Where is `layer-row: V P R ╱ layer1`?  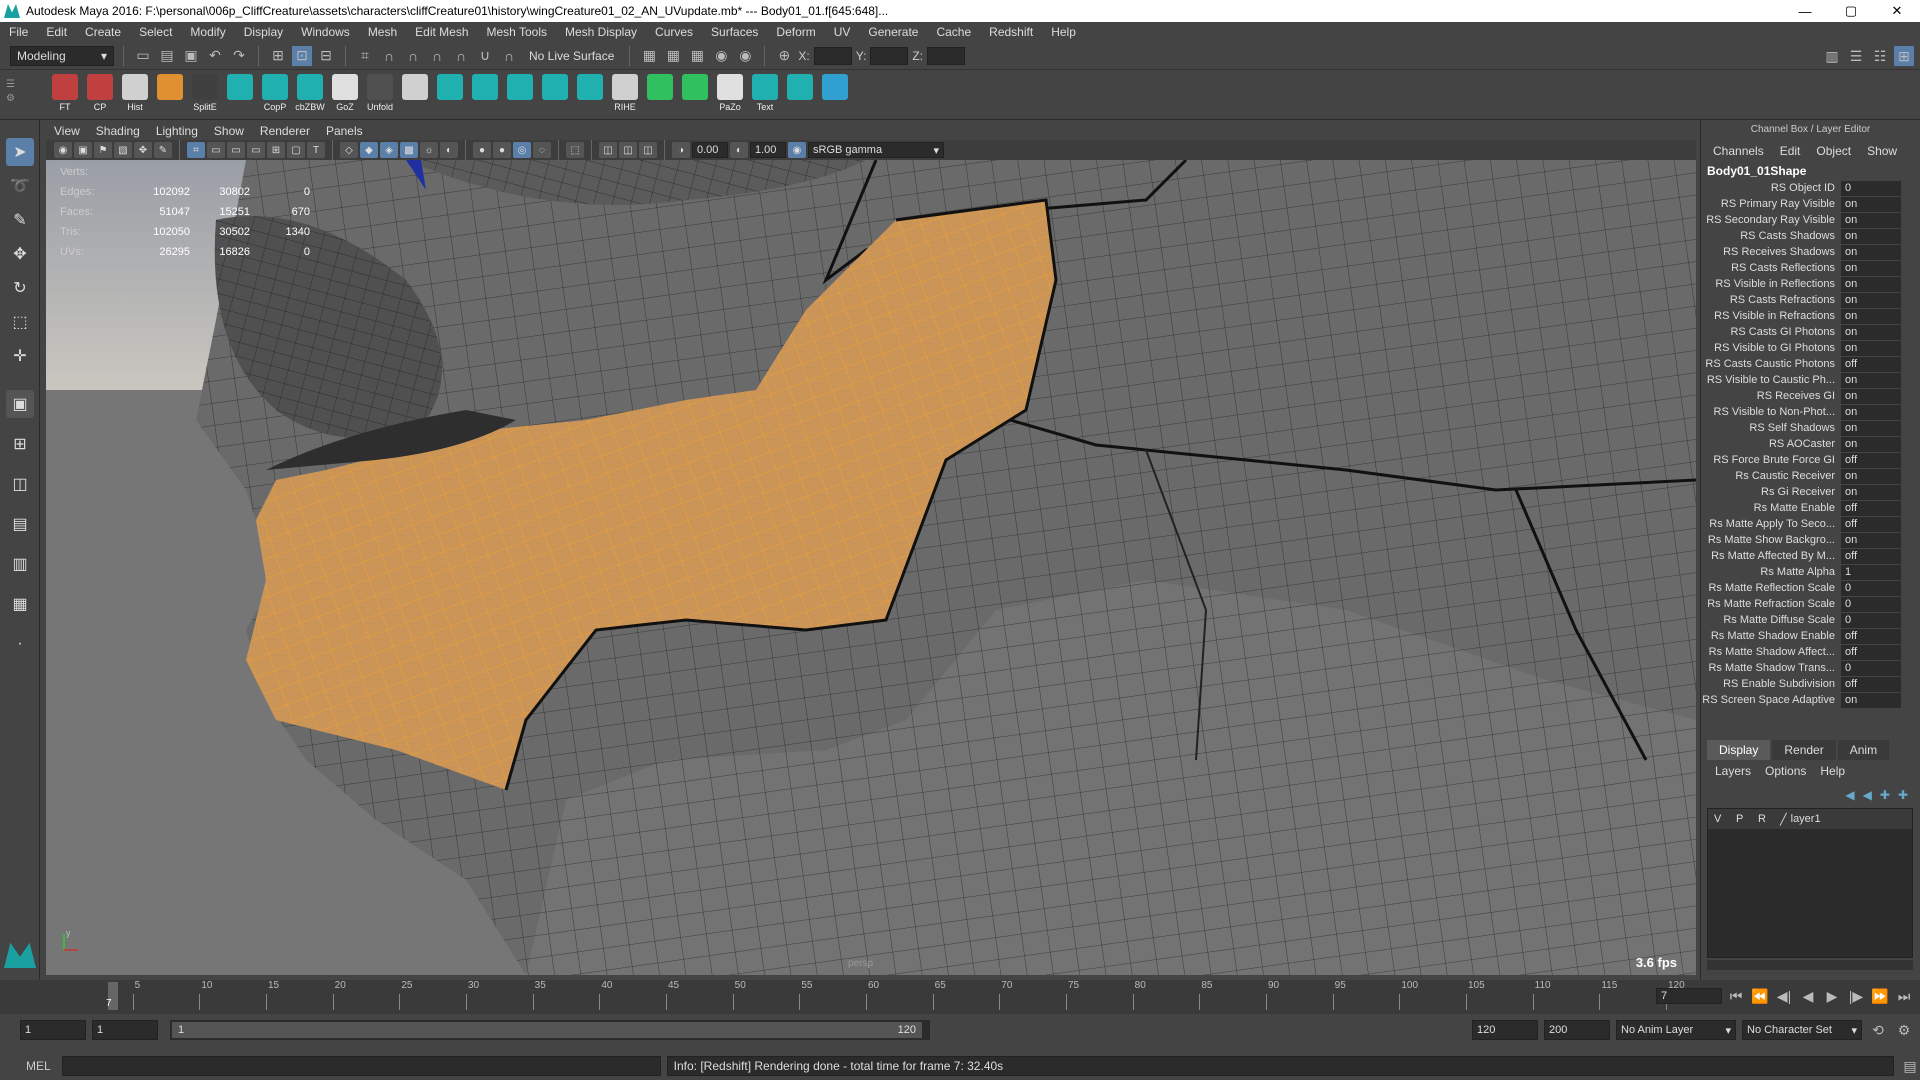 layer-row: V P R ╱ layer1 is located at coordinates (1810, 819).